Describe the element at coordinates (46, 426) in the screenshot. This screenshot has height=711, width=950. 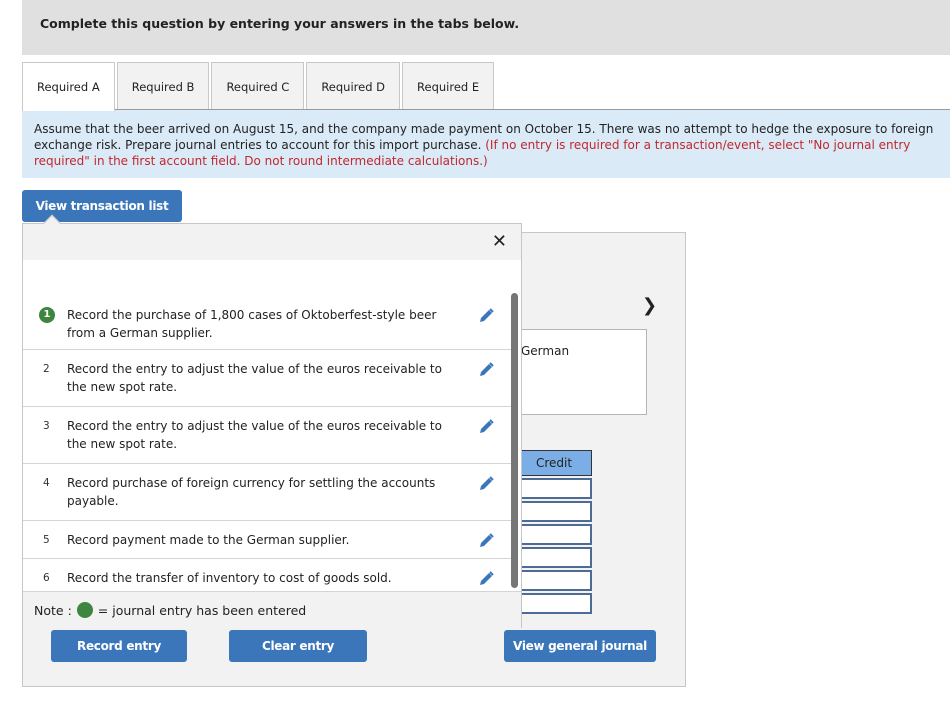
I see `transaction-number: 3` at that location.